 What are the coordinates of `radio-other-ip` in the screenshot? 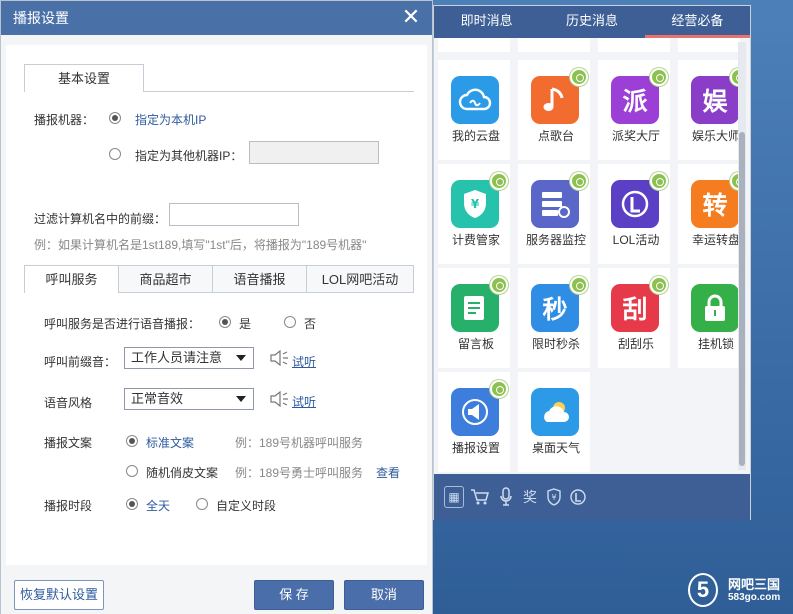 It's located at (115, 154).